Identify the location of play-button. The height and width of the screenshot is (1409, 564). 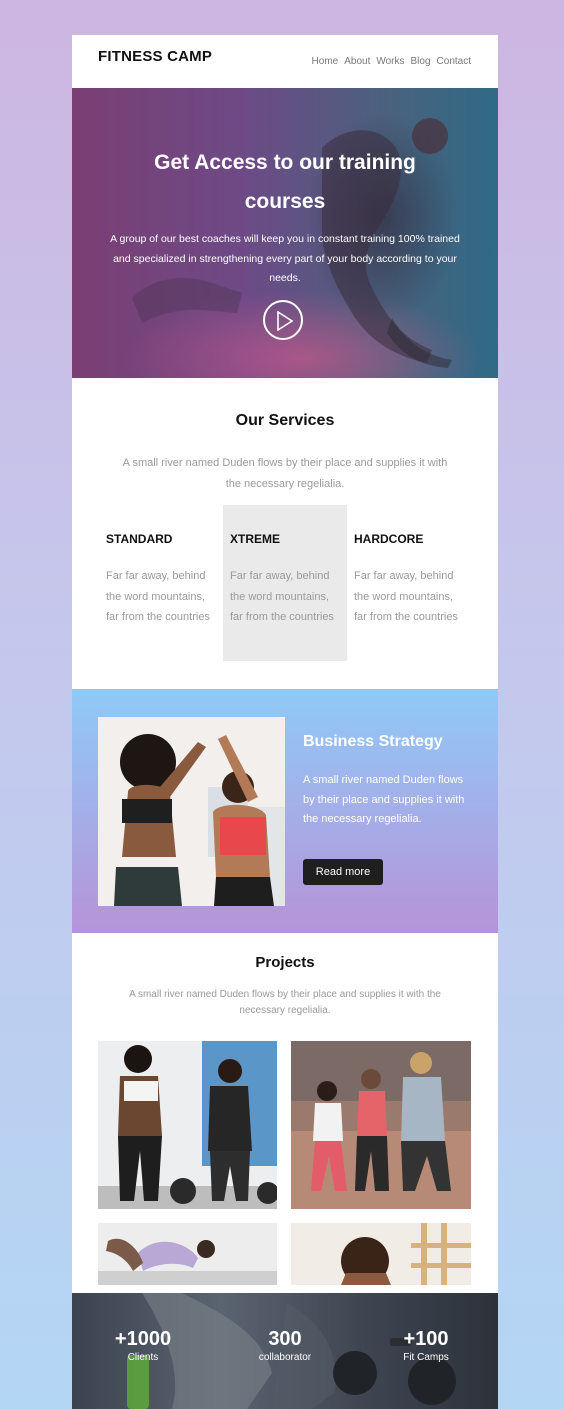
(283, 320).